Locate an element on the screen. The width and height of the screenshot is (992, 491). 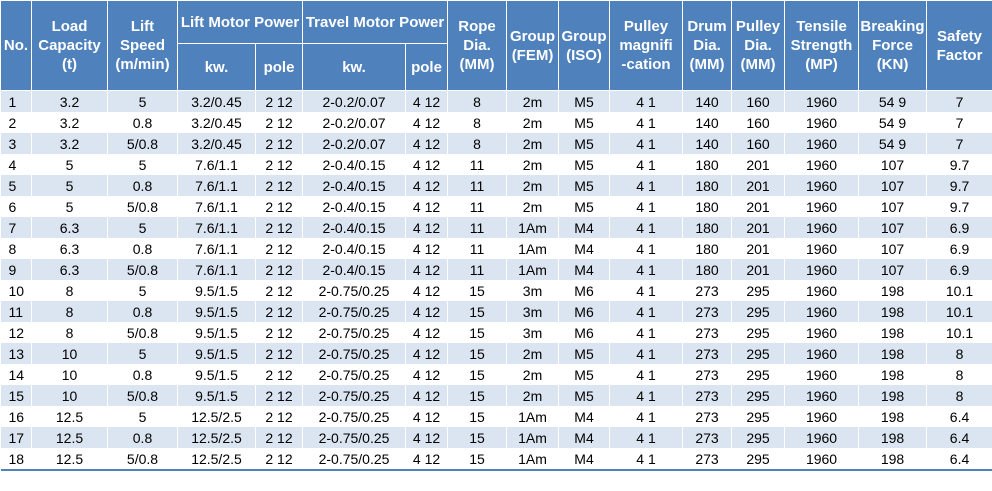
cell-lift-speed: 5/0.8 is located at coordinates (142, 269).